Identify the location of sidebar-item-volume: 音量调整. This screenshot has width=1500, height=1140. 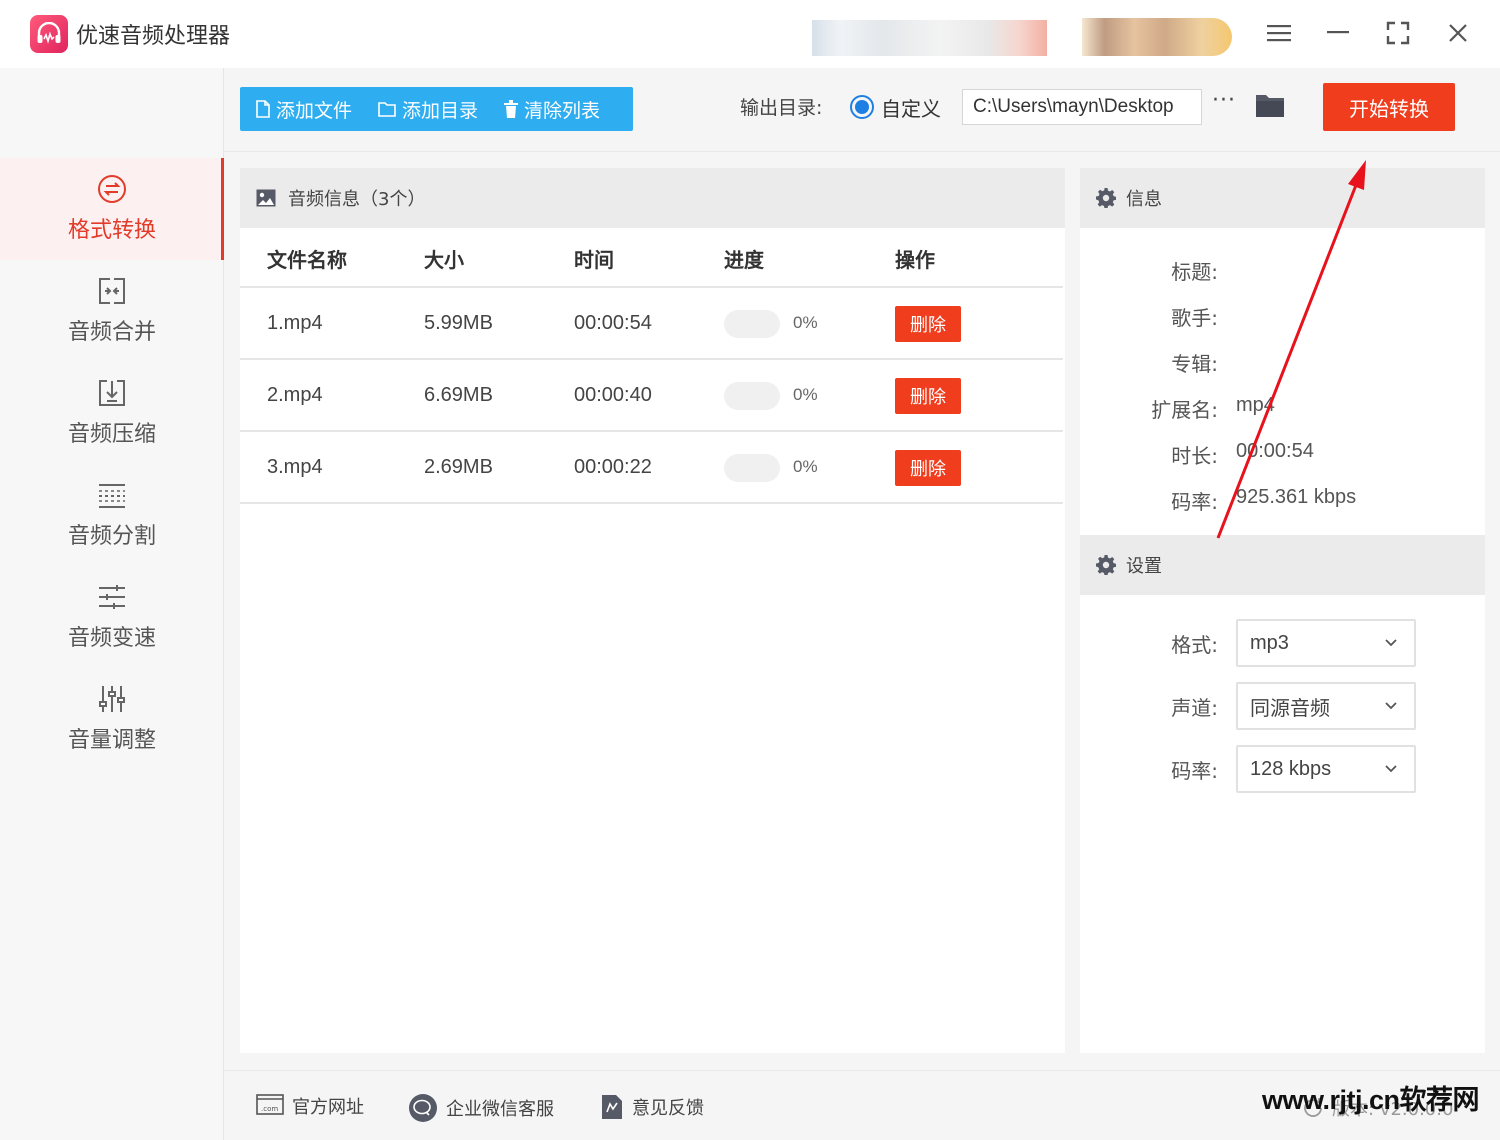
(112, 719).